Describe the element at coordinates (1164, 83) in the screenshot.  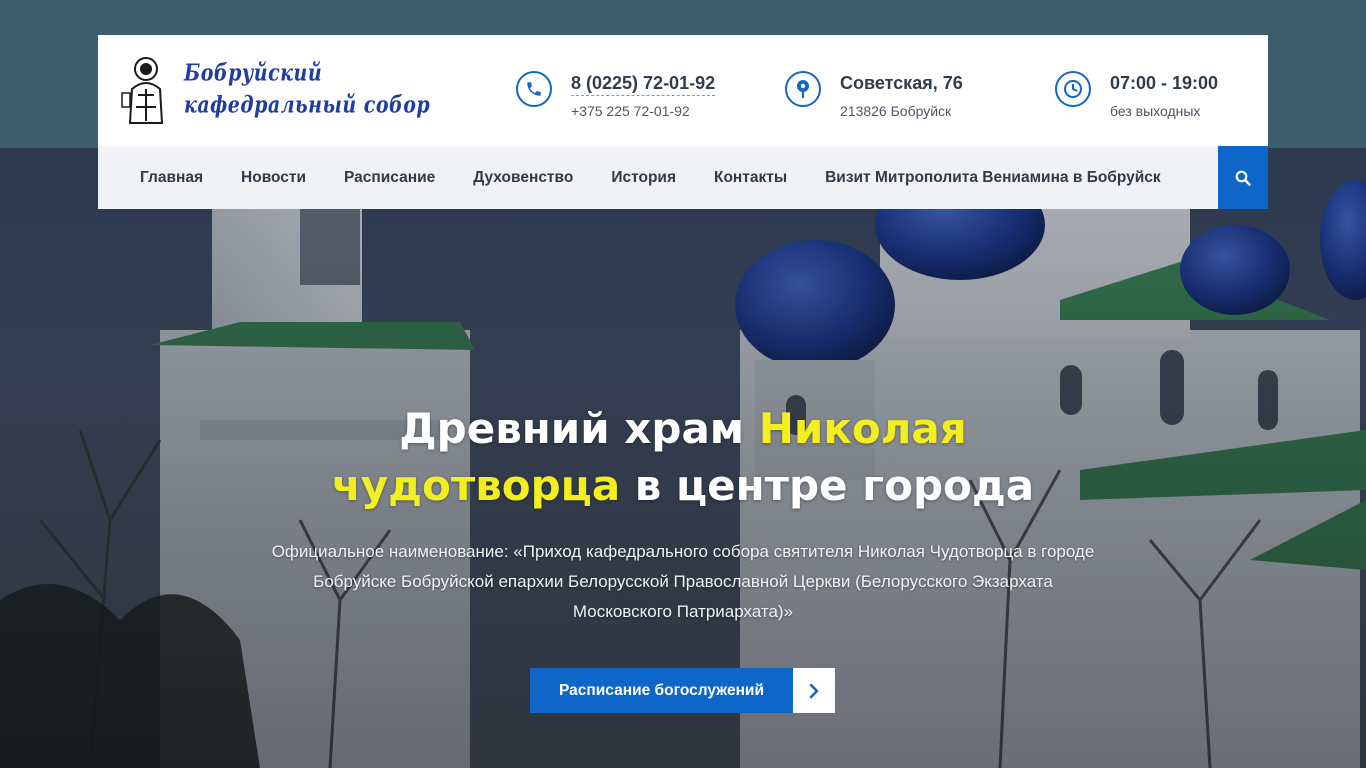
I see `opening-hours: 07:00 - 19:00` at that location.